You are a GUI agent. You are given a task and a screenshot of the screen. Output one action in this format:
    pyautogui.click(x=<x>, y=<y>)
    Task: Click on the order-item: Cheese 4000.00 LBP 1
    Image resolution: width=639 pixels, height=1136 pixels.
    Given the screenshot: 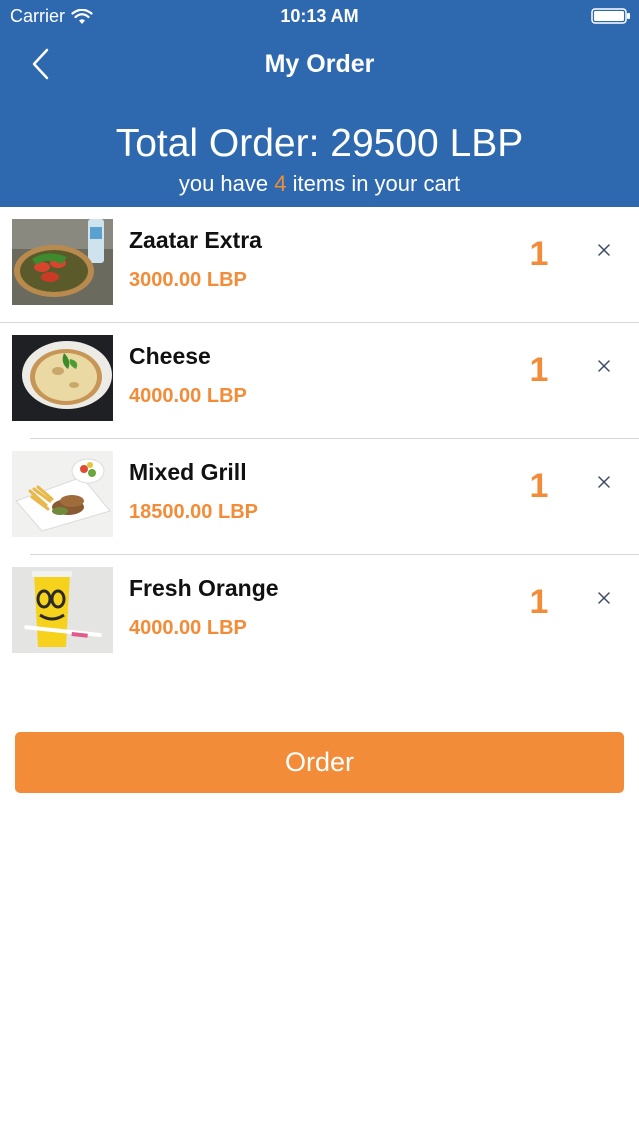 What is the action you would take?
    pyautogui.click(x=319, y=381)
    